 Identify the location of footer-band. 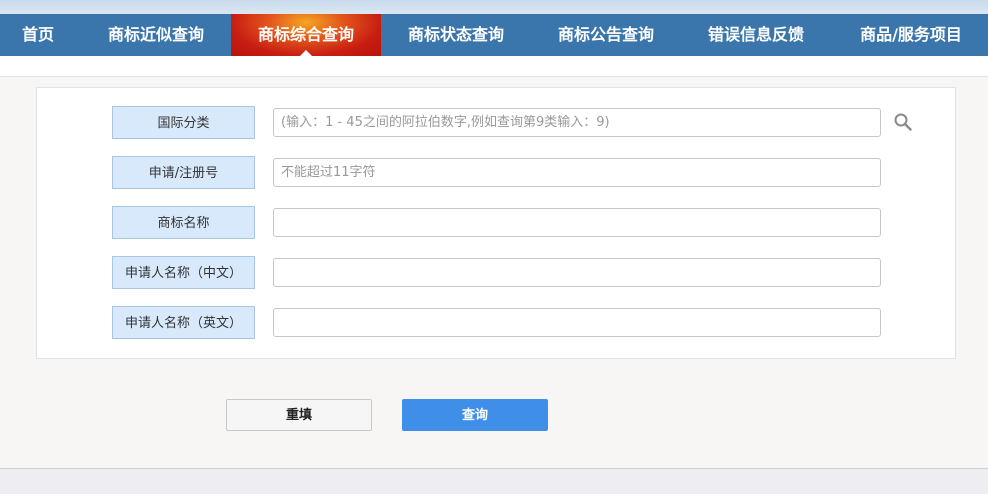
(494, 481).